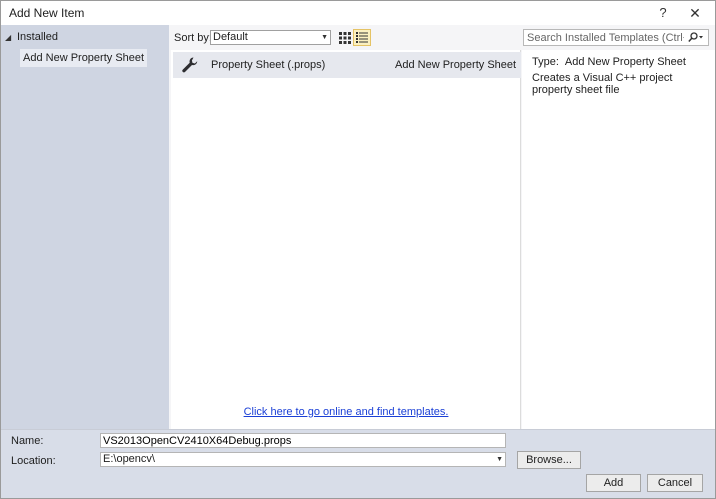 The image size is (716, 499). What do you see at coordinates (613, 483) in the screenshot?
I see `add-button: Add` at bounding box center [613, 483].